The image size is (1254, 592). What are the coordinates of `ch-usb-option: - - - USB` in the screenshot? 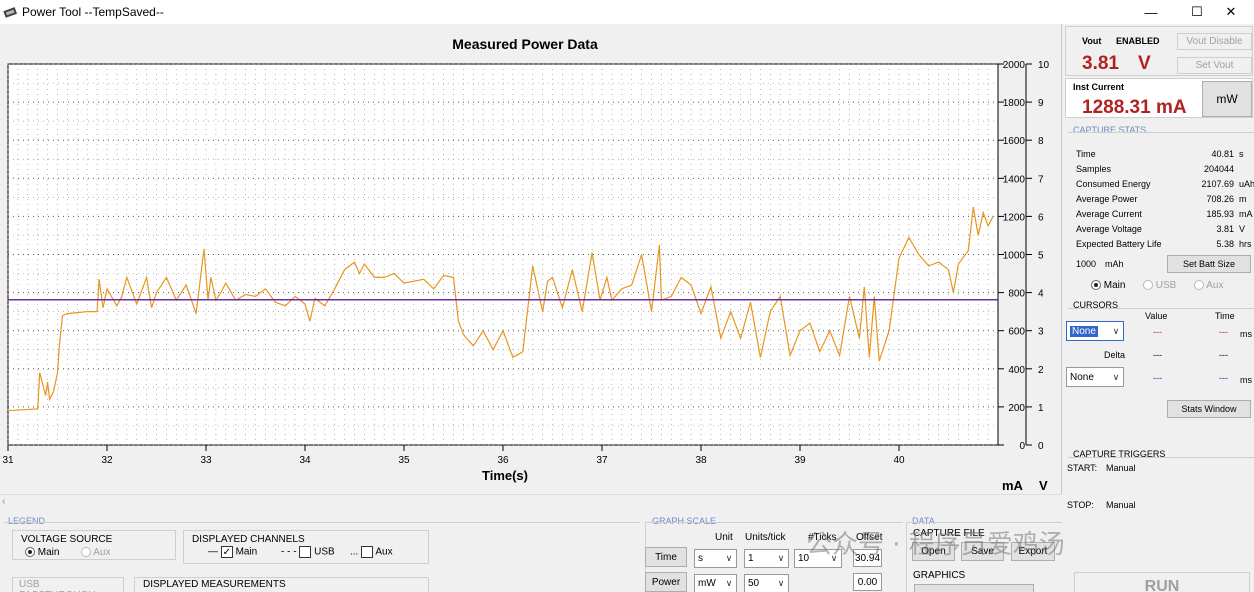 It's located at (308, 552).